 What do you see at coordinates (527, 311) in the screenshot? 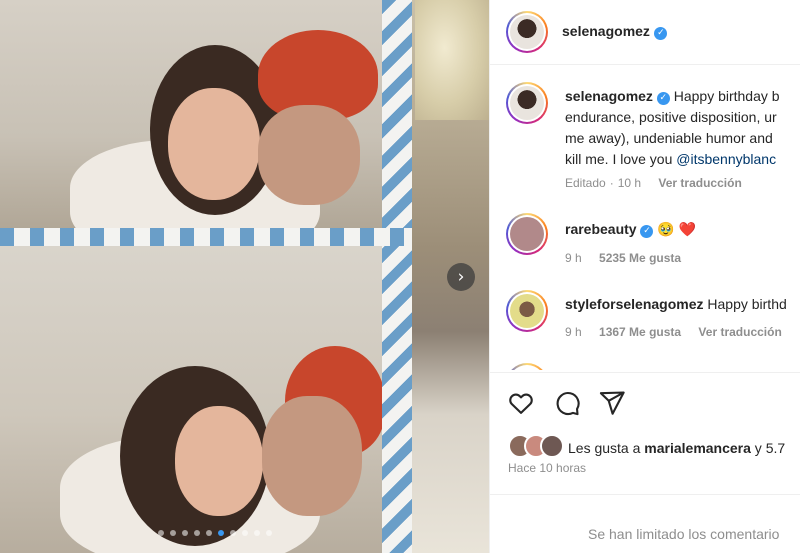
I see `comment-avatar-styleforselenagomez` at bounding box center [527, 311].